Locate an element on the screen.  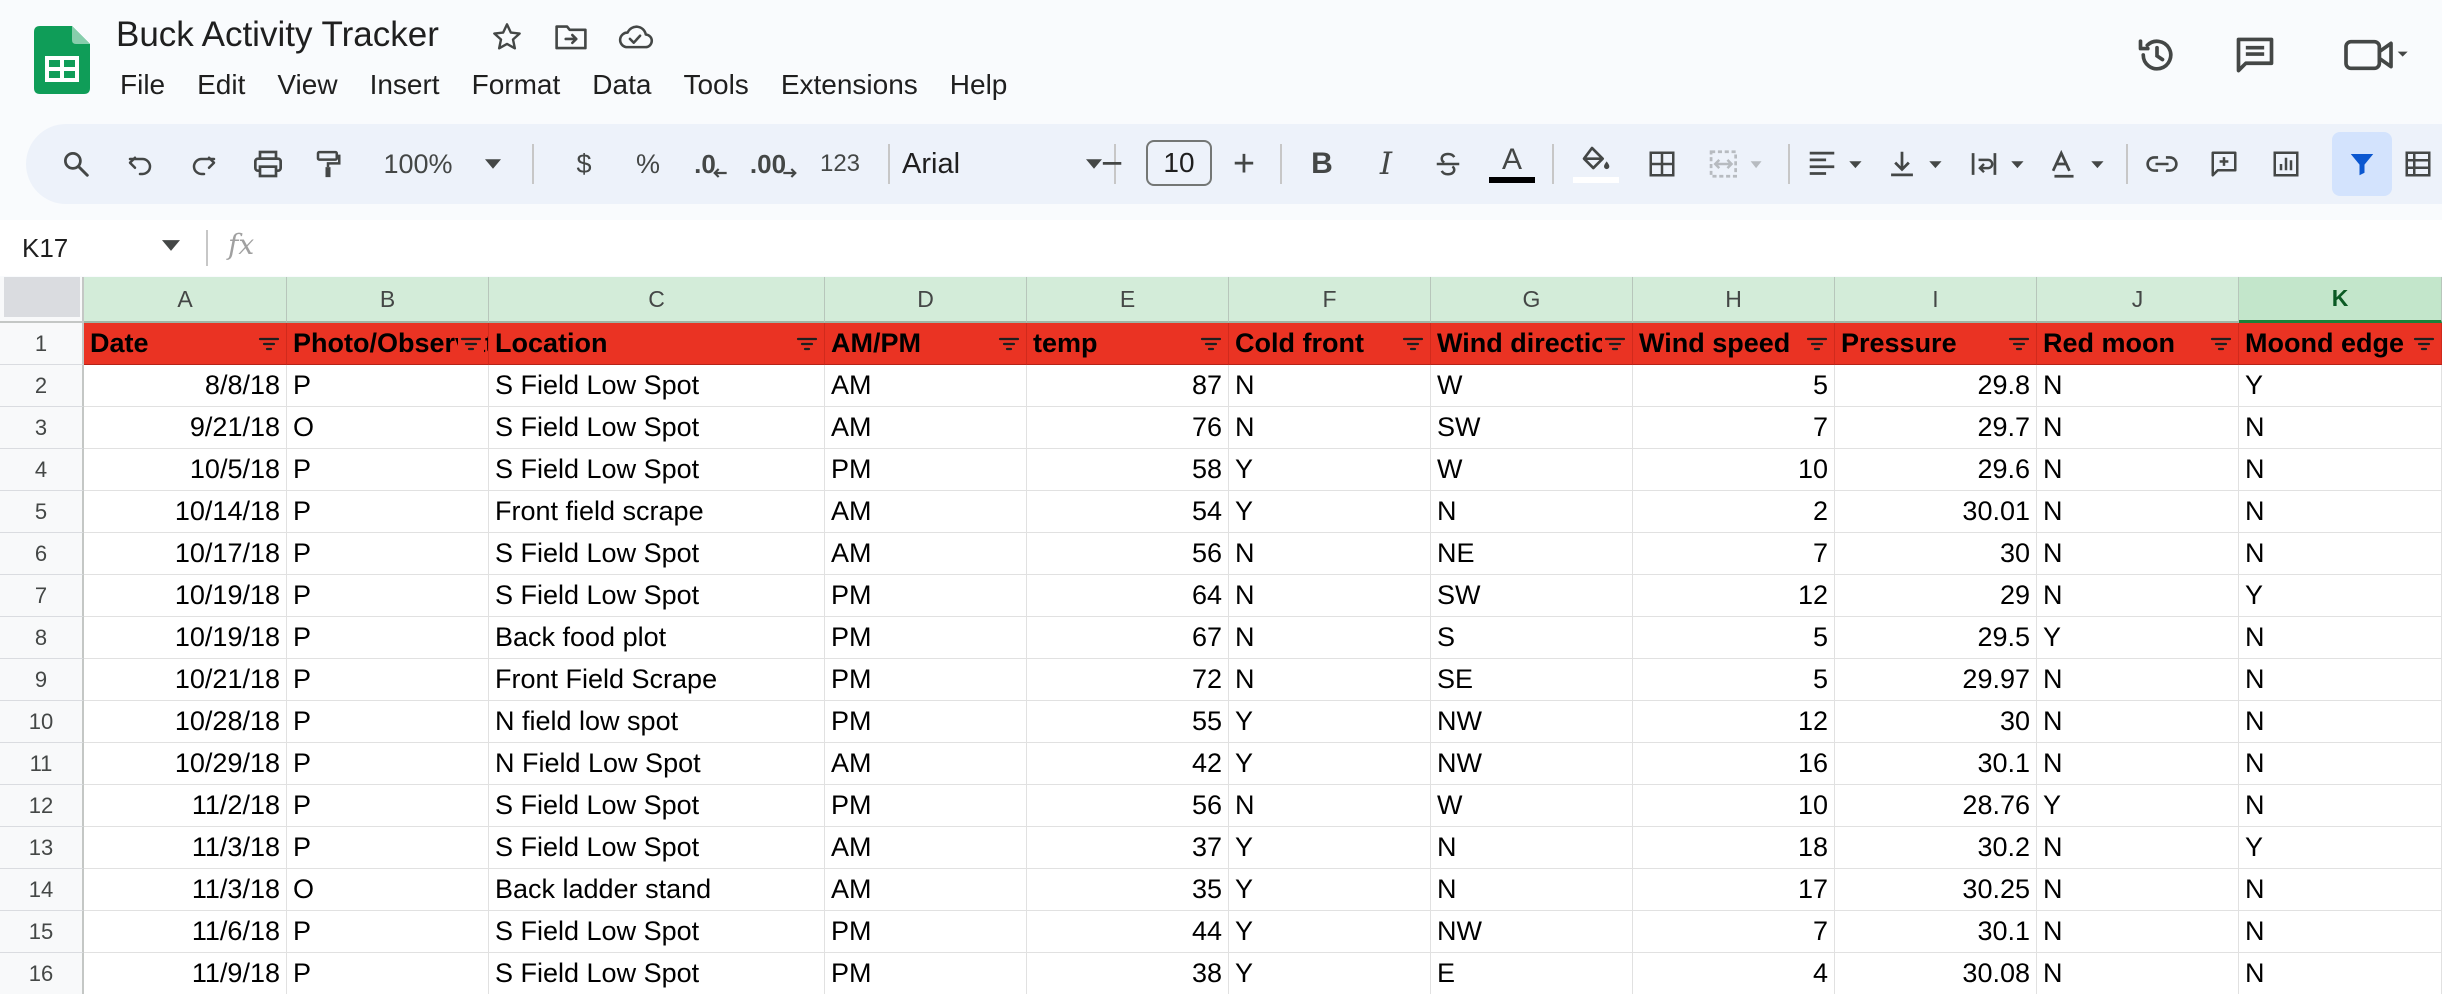
header-cell: Date is located at coordinates (185, 344).